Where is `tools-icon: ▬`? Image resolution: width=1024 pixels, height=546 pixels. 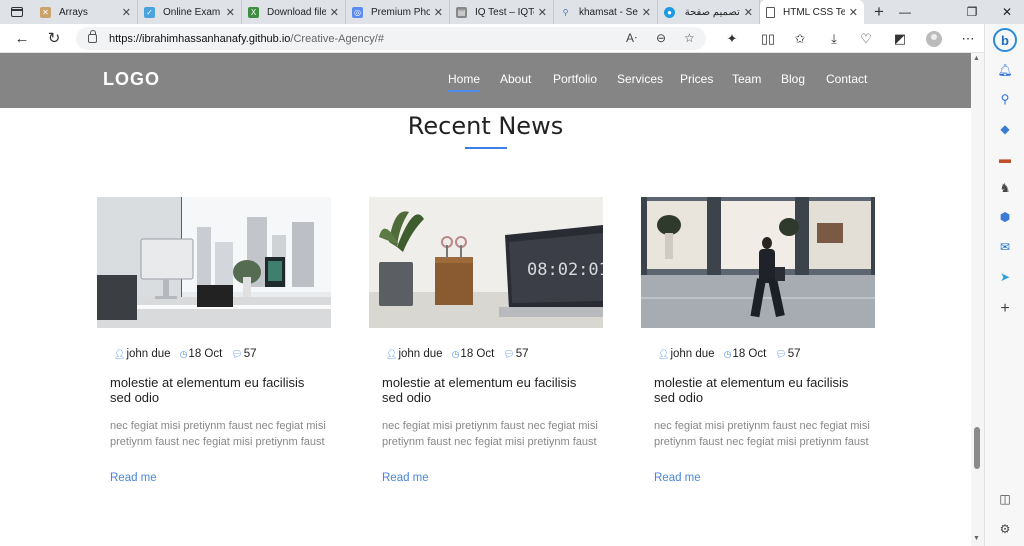 tools-icon: ▬ is located at coordinates (1005, 159).